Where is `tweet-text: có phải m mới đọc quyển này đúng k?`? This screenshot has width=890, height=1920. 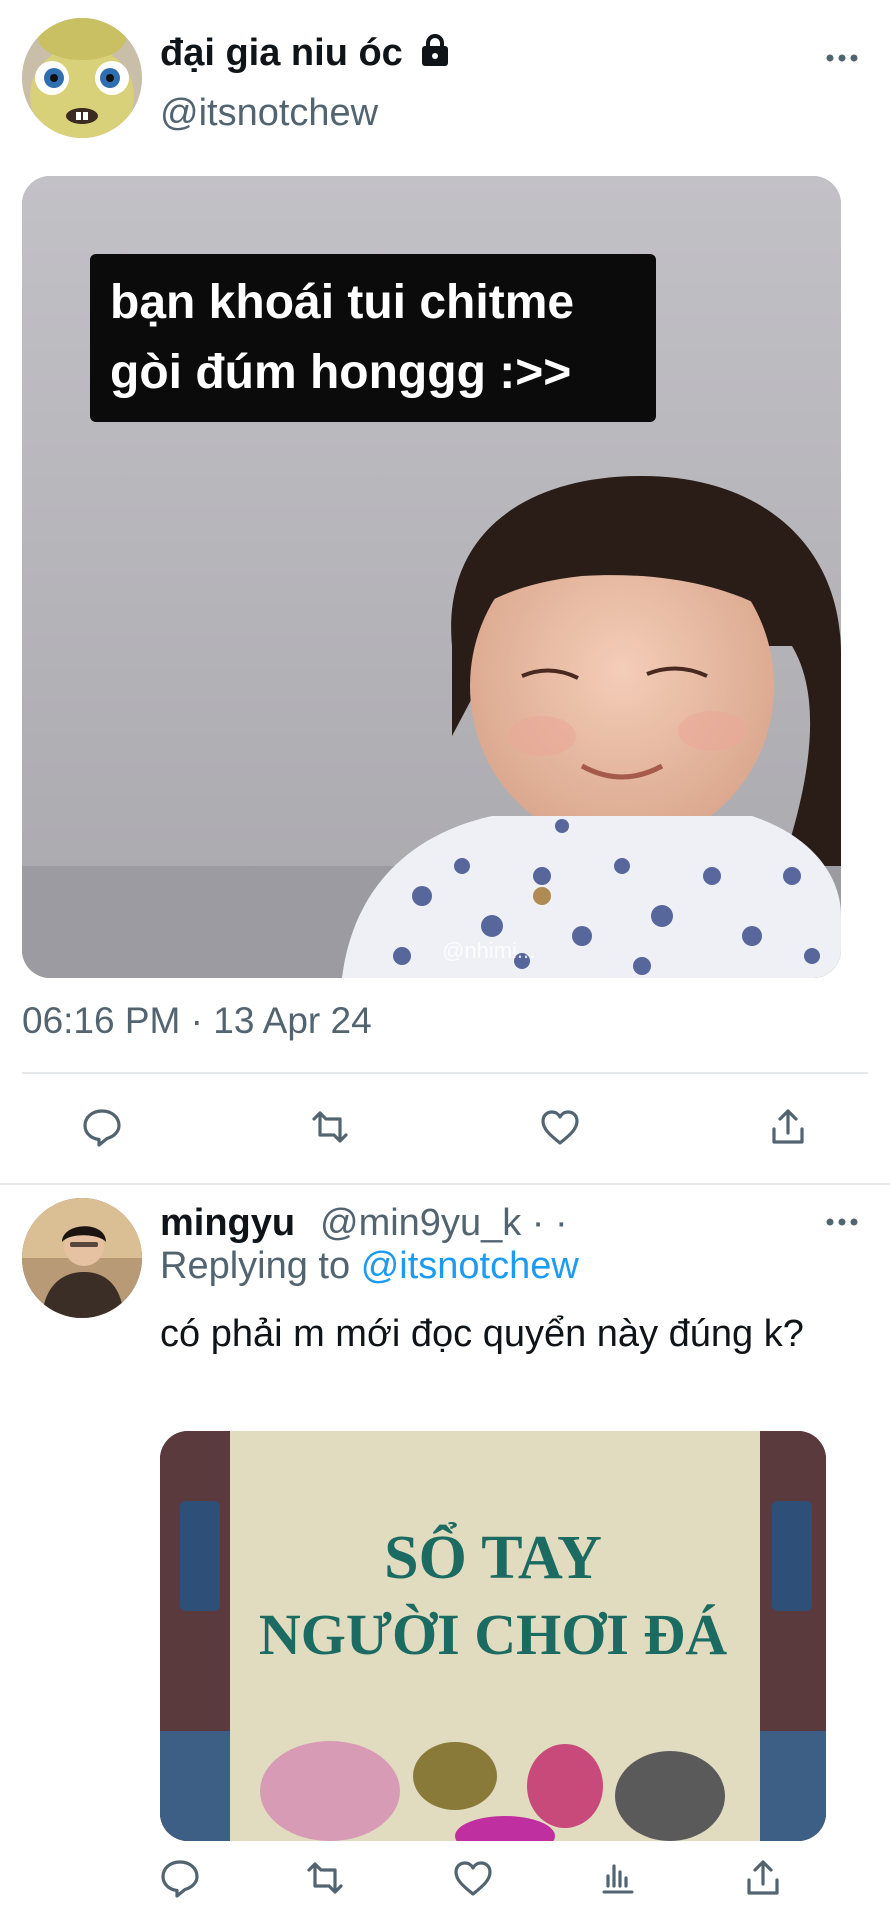 tweet-text: có phải m mới đọc quyển này đúng k? is located at coordinates (482, 1334).